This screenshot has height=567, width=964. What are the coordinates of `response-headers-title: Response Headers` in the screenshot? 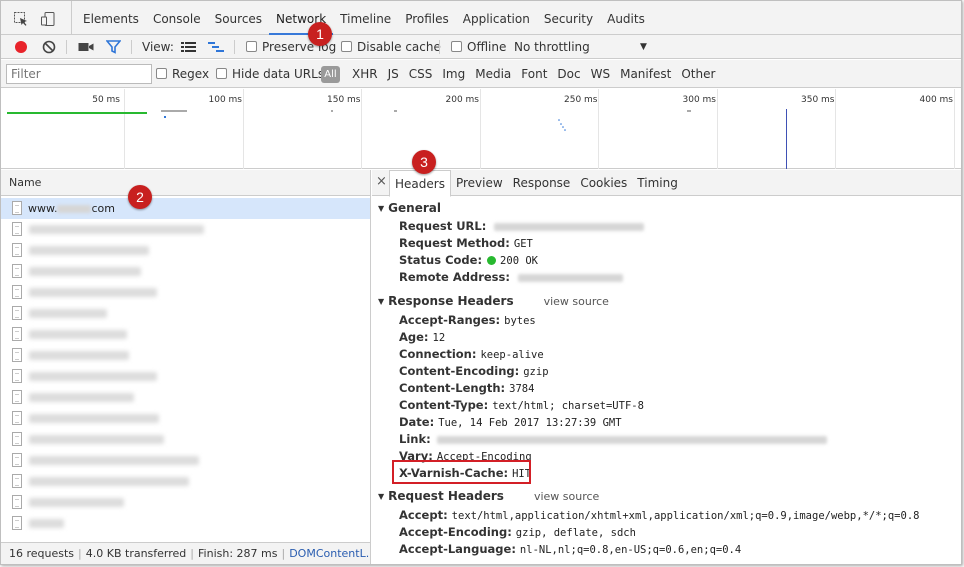 It's located at (451, 301).